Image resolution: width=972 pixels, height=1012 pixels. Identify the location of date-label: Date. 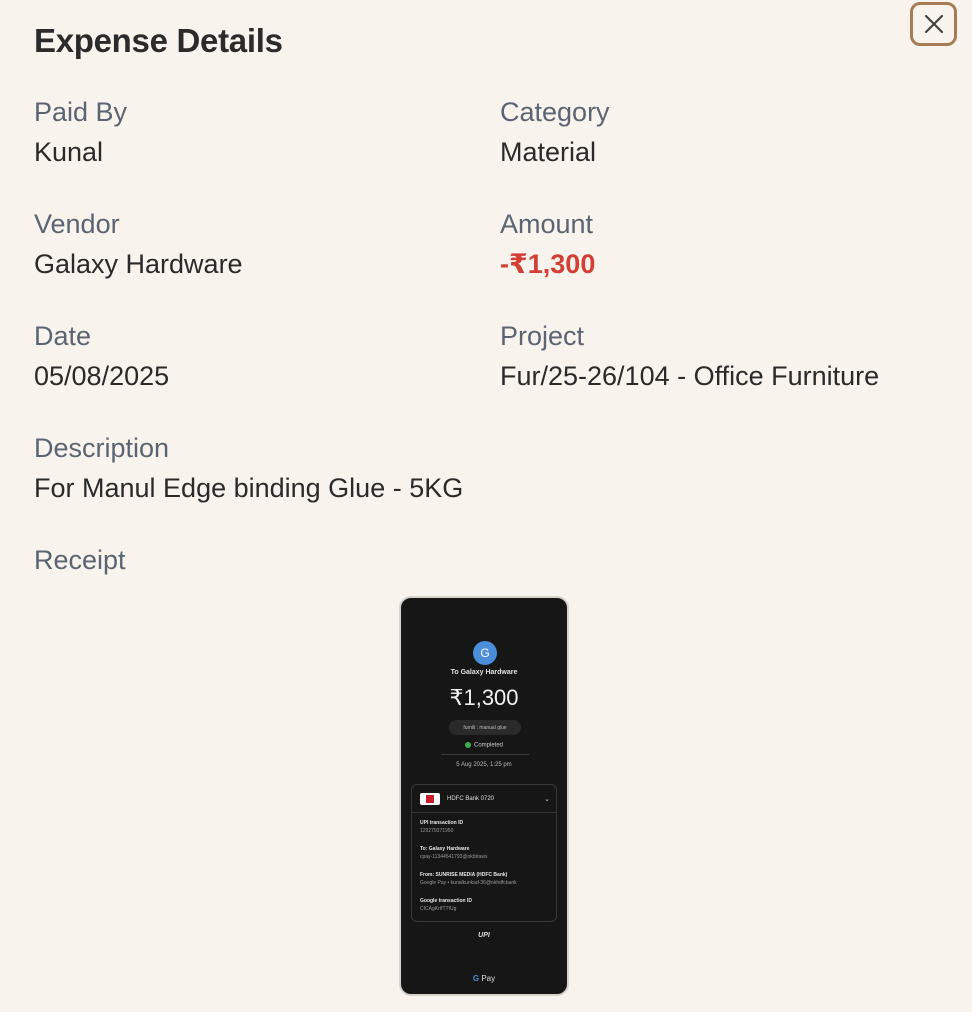
(63, 336).